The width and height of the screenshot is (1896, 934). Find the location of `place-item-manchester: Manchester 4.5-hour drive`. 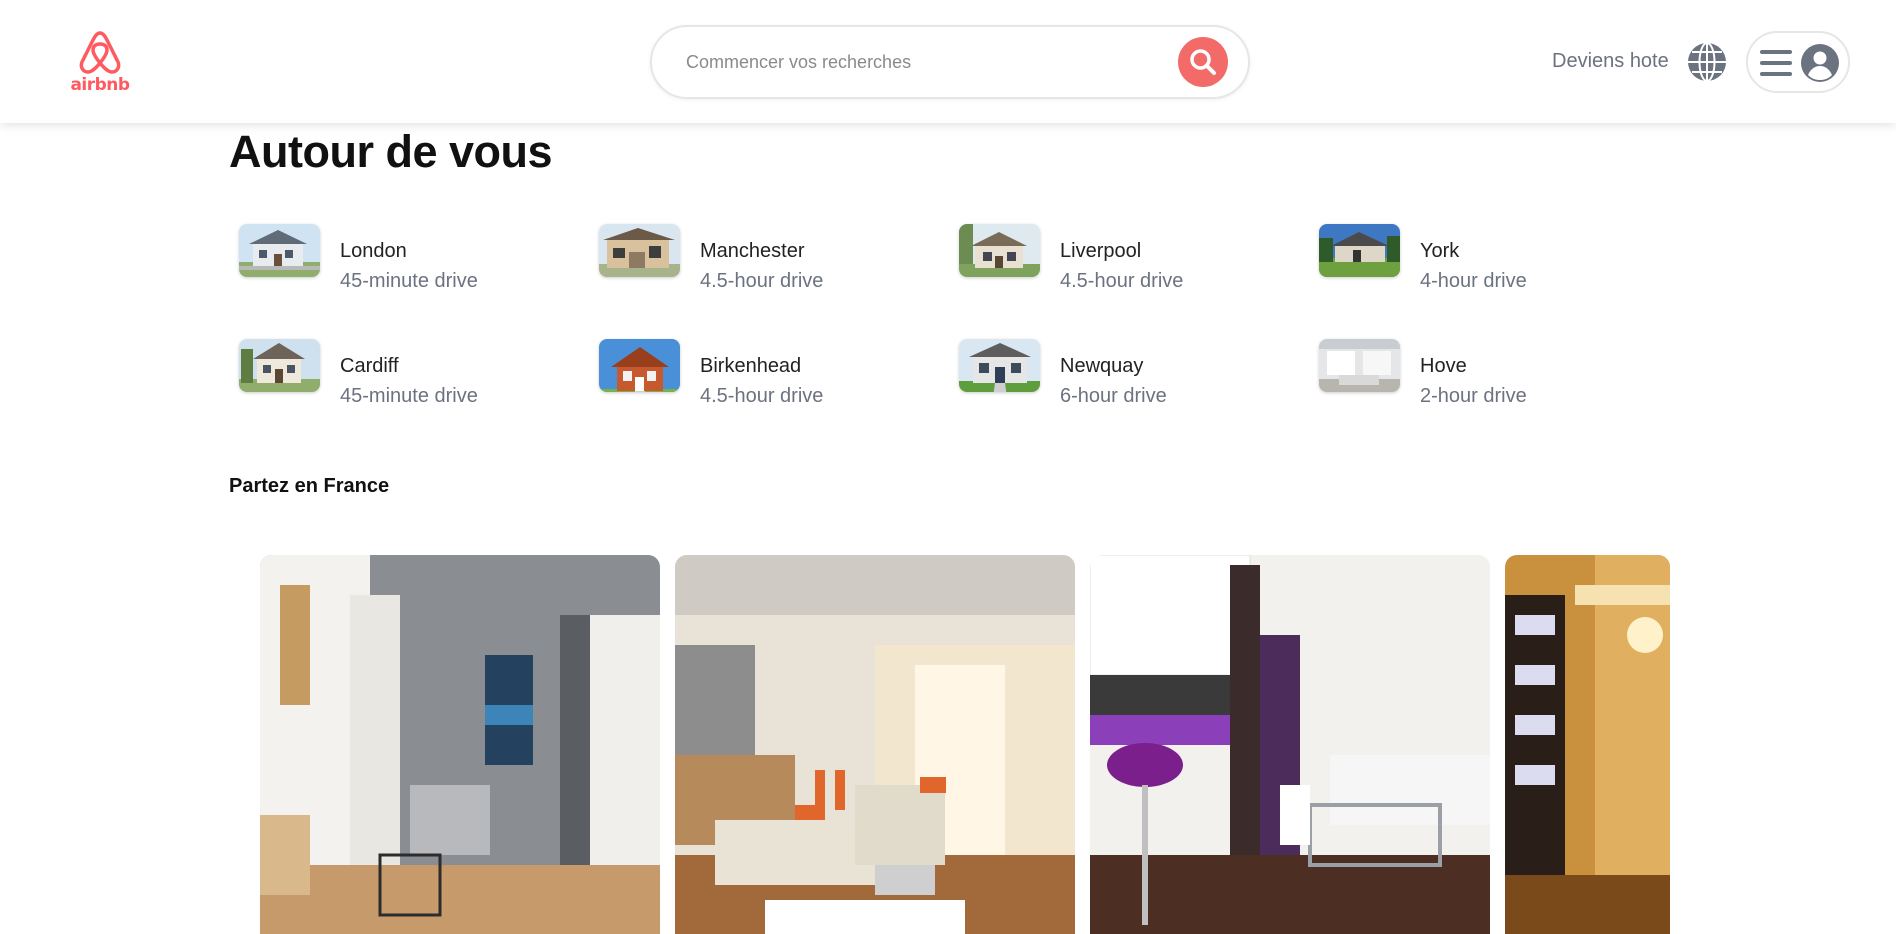

place-item-manchester: Manchester 4.5-hour drive is located at coordinates (769, 262).